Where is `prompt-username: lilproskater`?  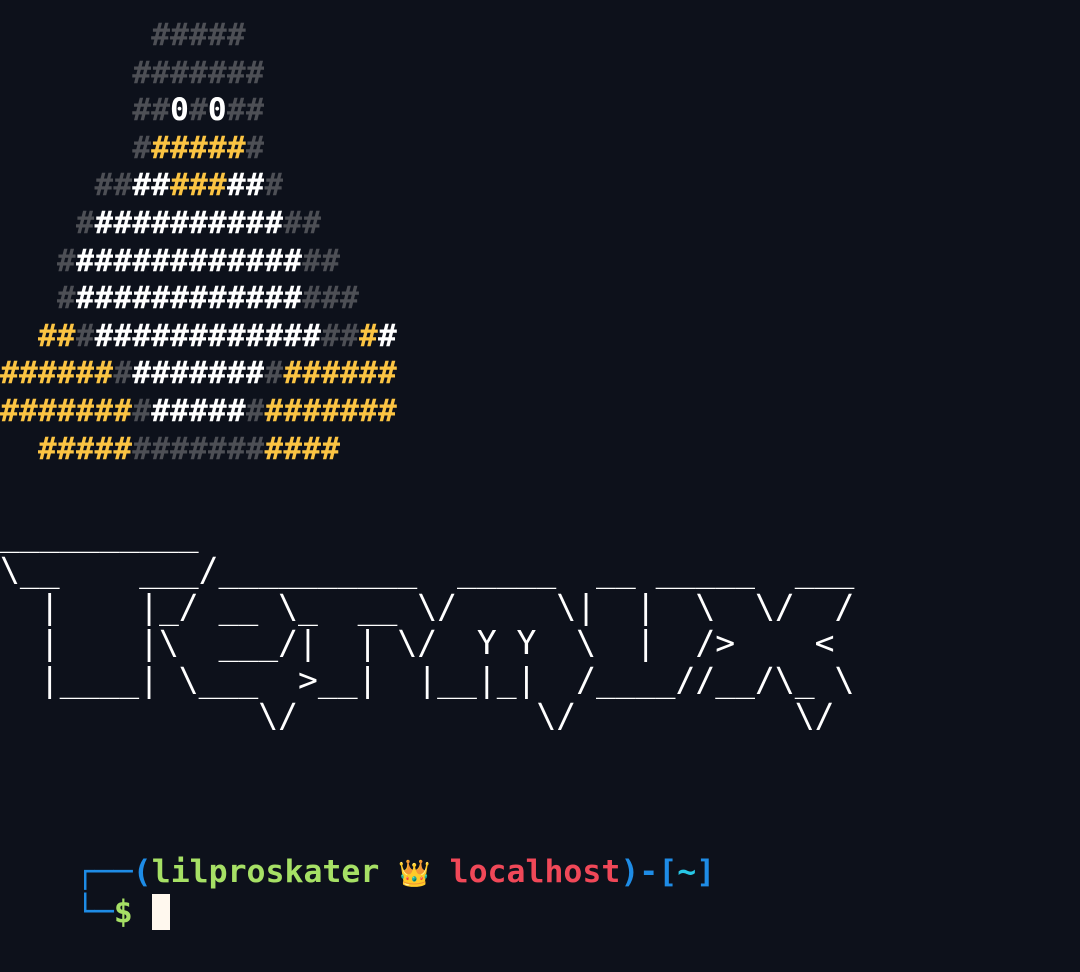
prompt-username: lilproskater is located at coordinates (265, 872).